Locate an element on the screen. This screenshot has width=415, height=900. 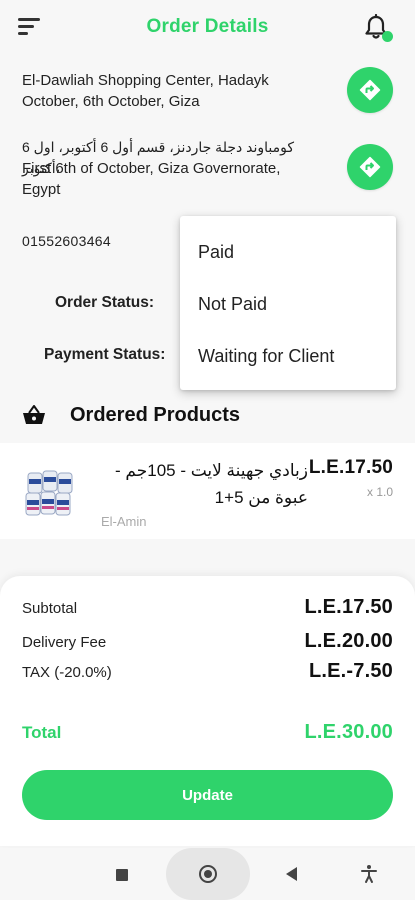
dropdown-option-paid: Paid is located at coordinates (288, 252).